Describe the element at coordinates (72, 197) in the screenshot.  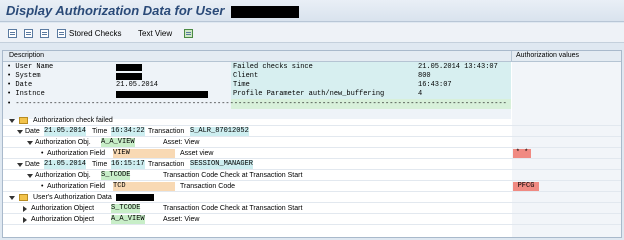
I see `tree-node-label: User's Authorization Data` at that location.